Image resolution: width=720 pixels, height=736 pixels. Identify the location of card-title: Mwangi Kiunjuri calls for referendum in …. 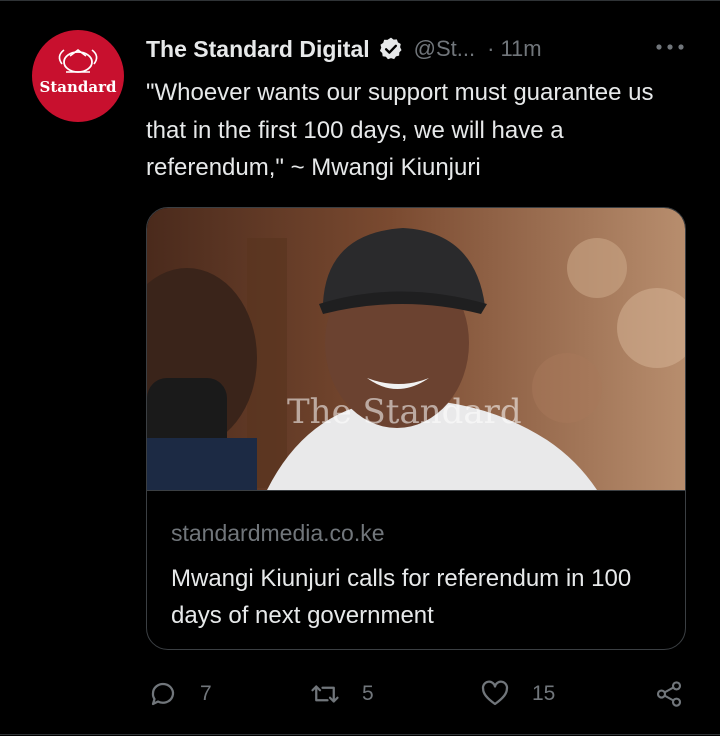
(401, 597).